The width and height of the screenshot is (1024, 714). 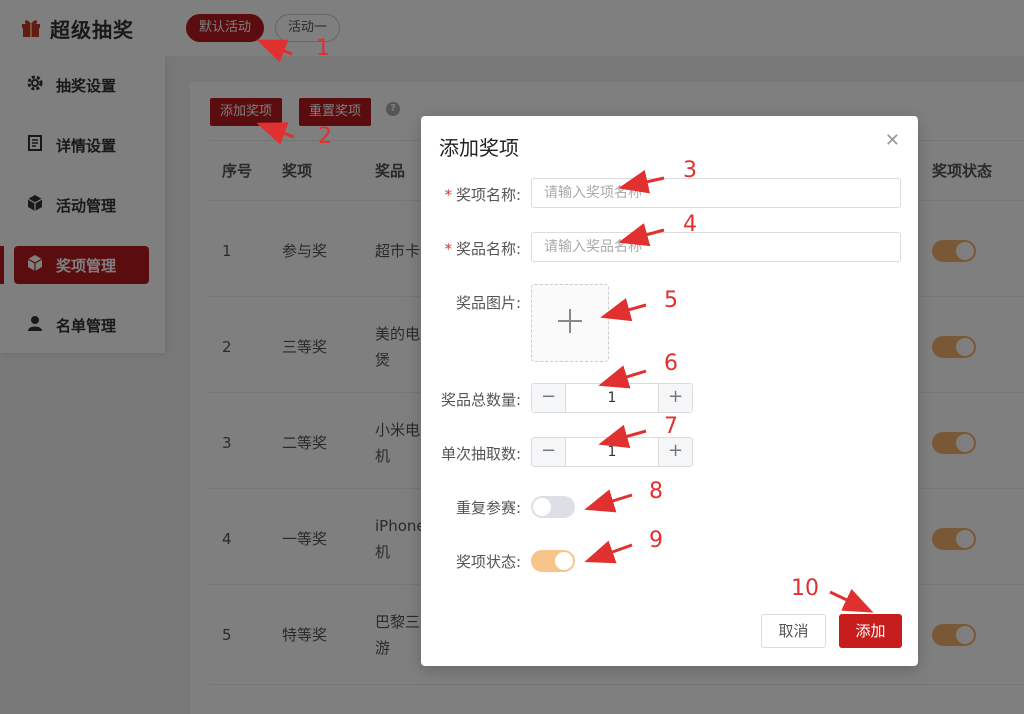 What do you see at coordinates (480, 400) in the screenshot?
I see `total-quantity-label: 奖品总数量:` at bounding box center [480, 400].